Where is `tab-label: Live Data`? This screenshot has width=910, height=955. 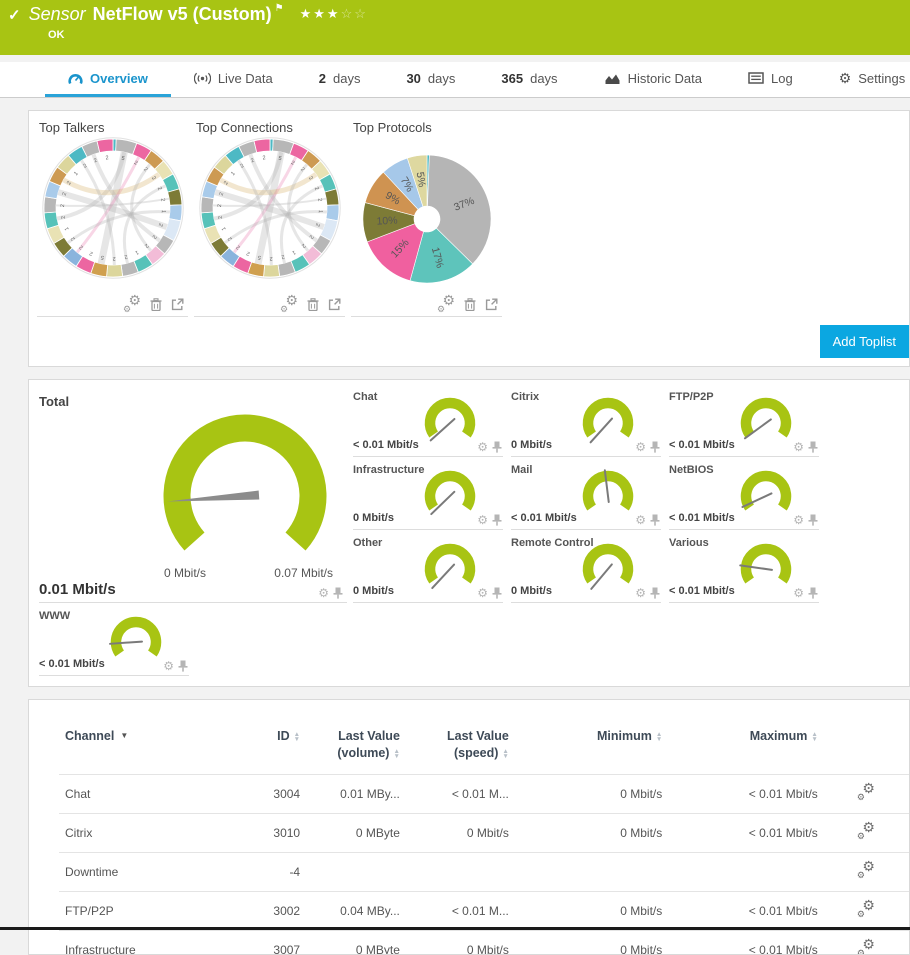
tab-label: Live Data is located at coordinates (245, 78).